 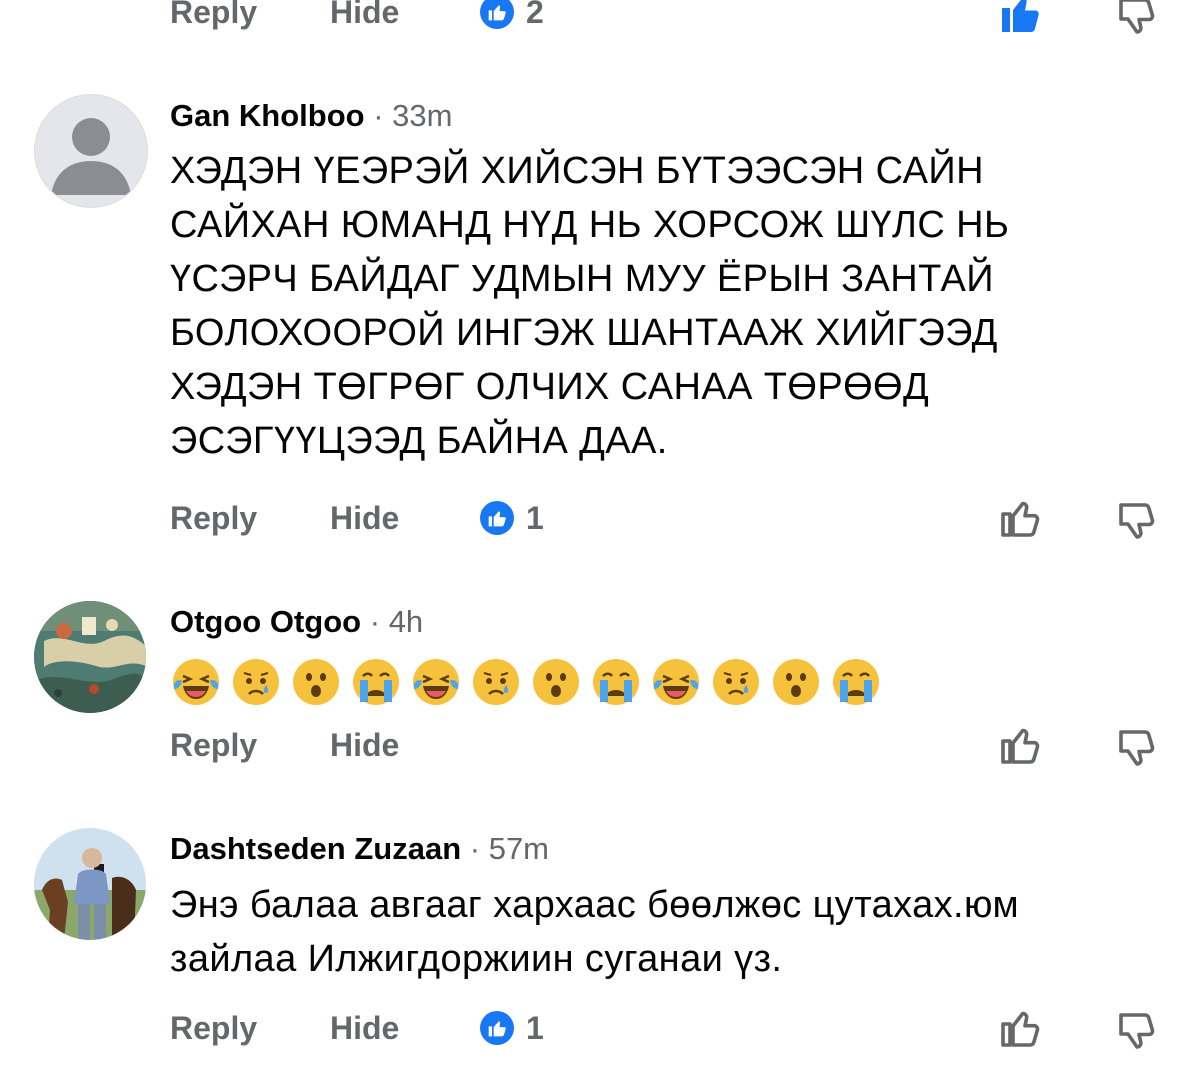 I want to click on comment-time: 4h, so click(x=406, y=621).